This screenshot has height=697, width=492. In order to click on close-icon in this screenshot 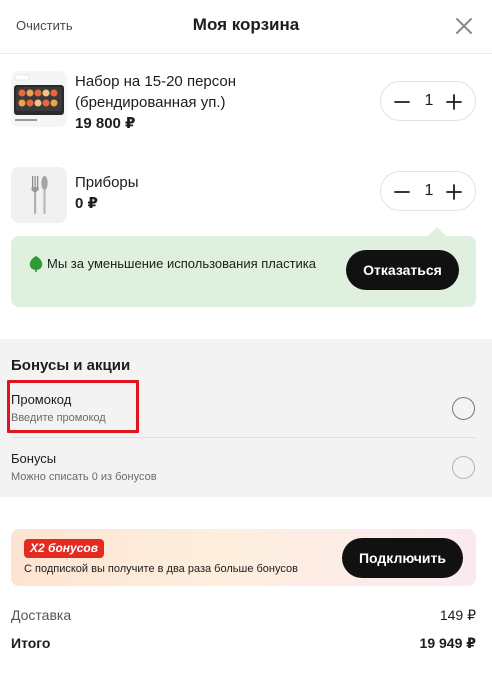, I will do `click(464, 26)`.